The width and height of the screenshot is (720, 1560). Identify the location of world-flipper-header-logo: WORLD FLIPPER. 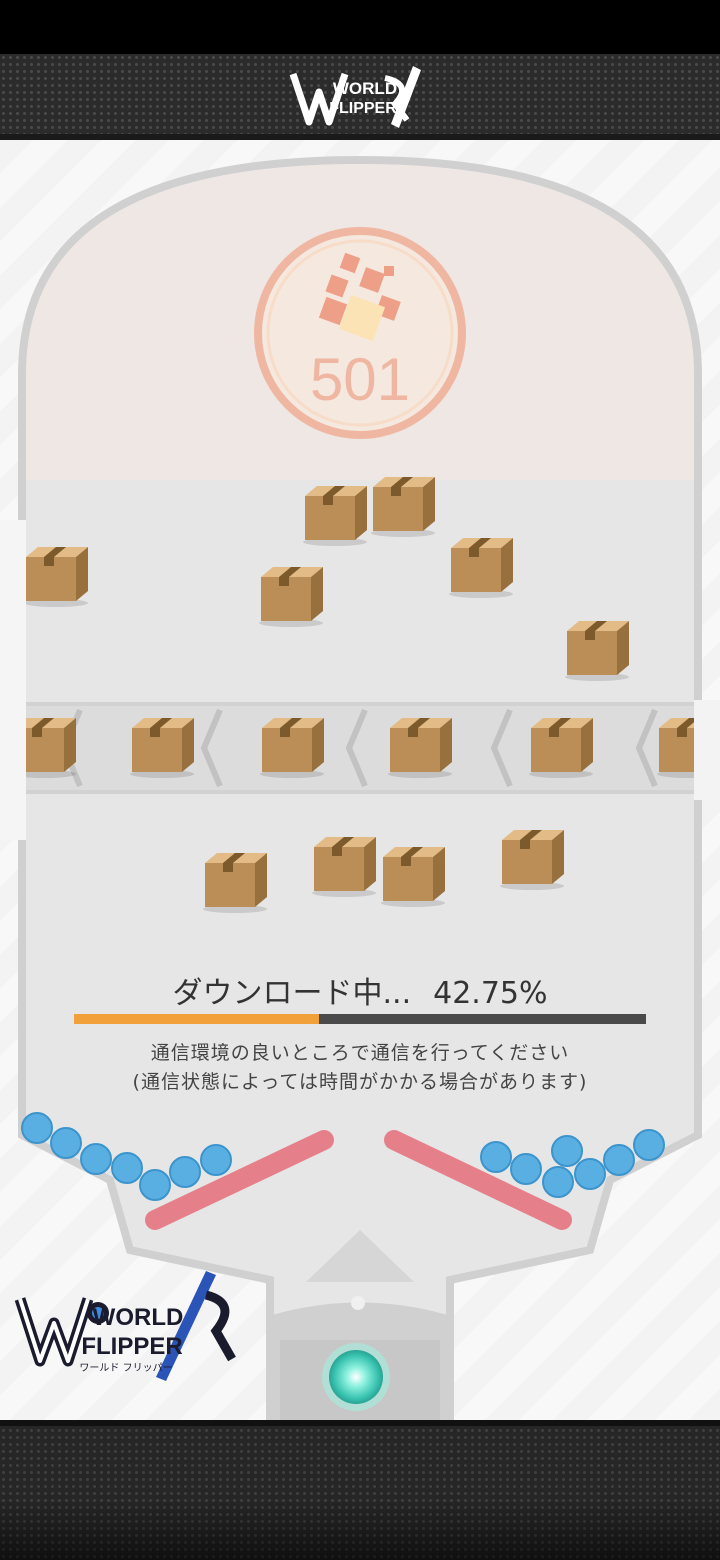
(355, 97).